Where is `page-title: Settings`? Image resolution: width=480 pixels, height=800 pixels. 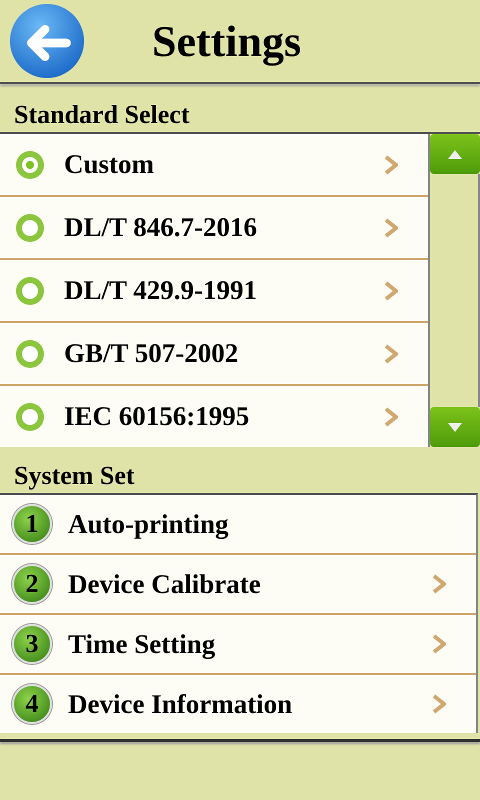
page-title: Settings is located at coordinates (227, 41).